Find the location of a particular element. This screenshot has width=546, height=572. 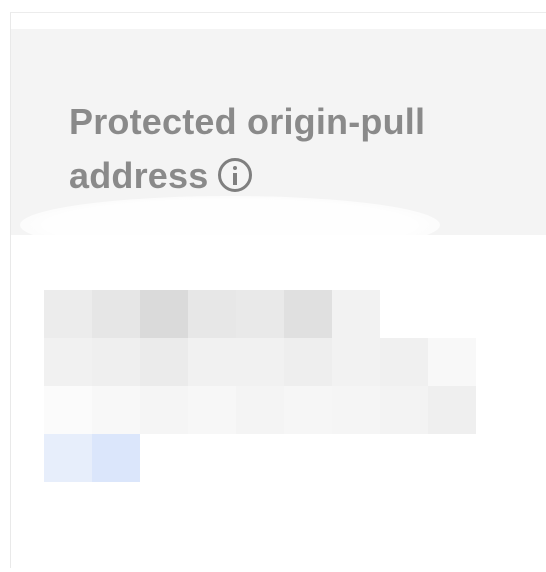

info-icon is located at coordinates (235, 175).